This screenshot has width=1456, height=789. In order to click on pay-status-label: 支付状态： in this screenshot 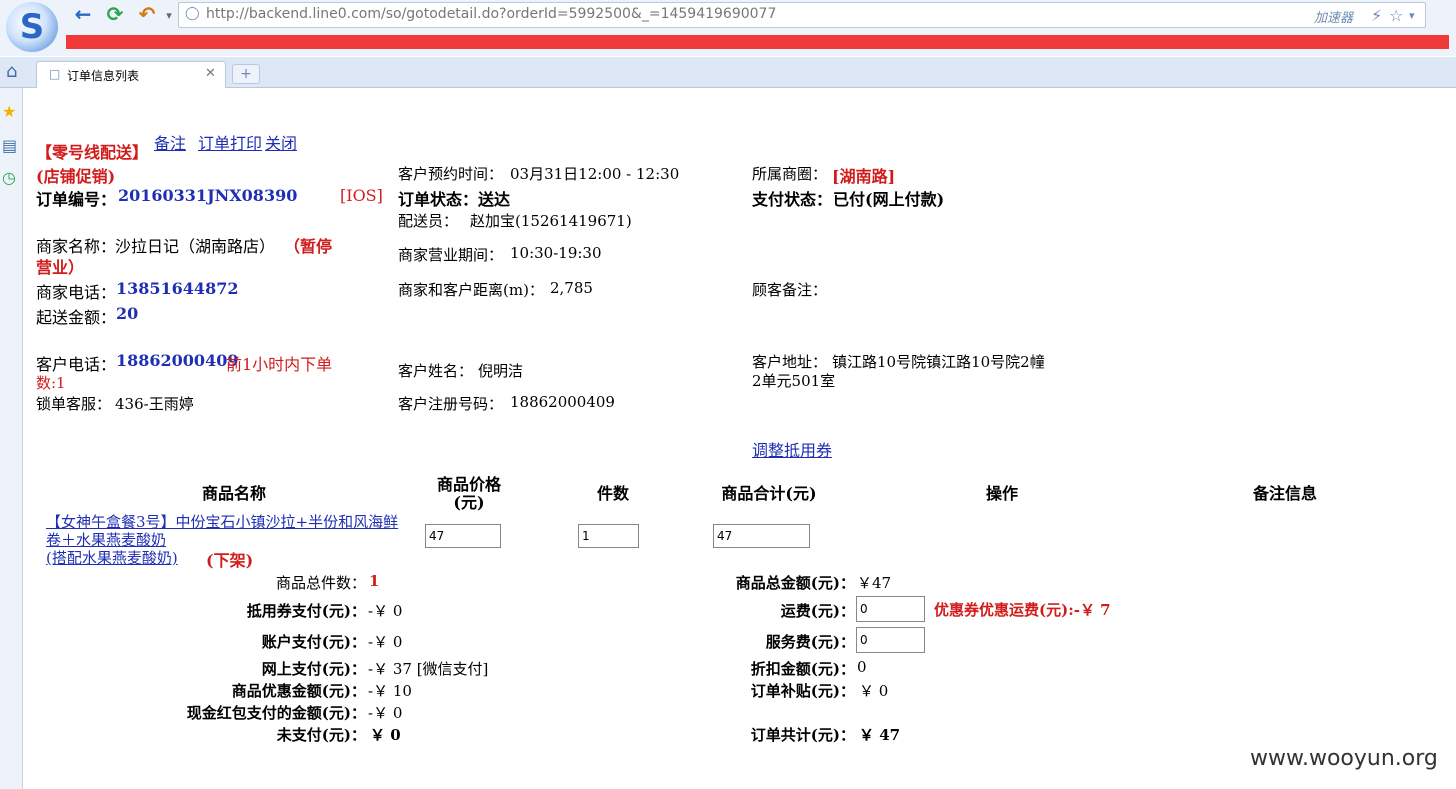, I will do `click(792, 199)`.